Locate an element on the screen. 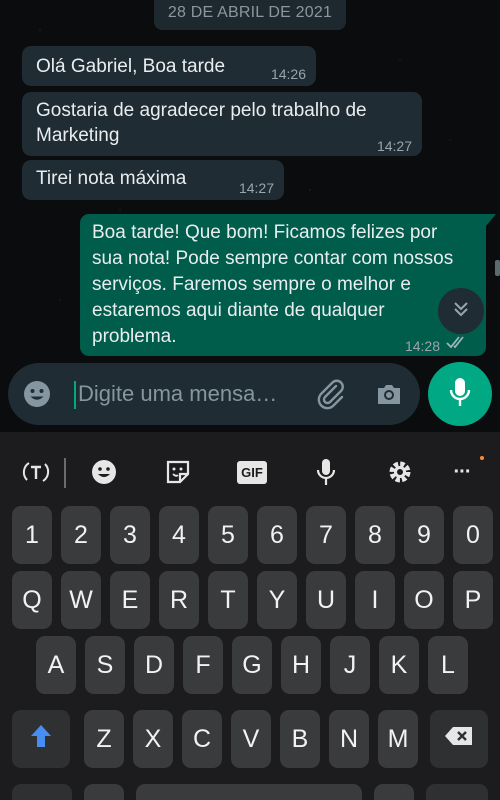 This screenshot has width=500, height=800. key: V is located at coordinates (251, 739).